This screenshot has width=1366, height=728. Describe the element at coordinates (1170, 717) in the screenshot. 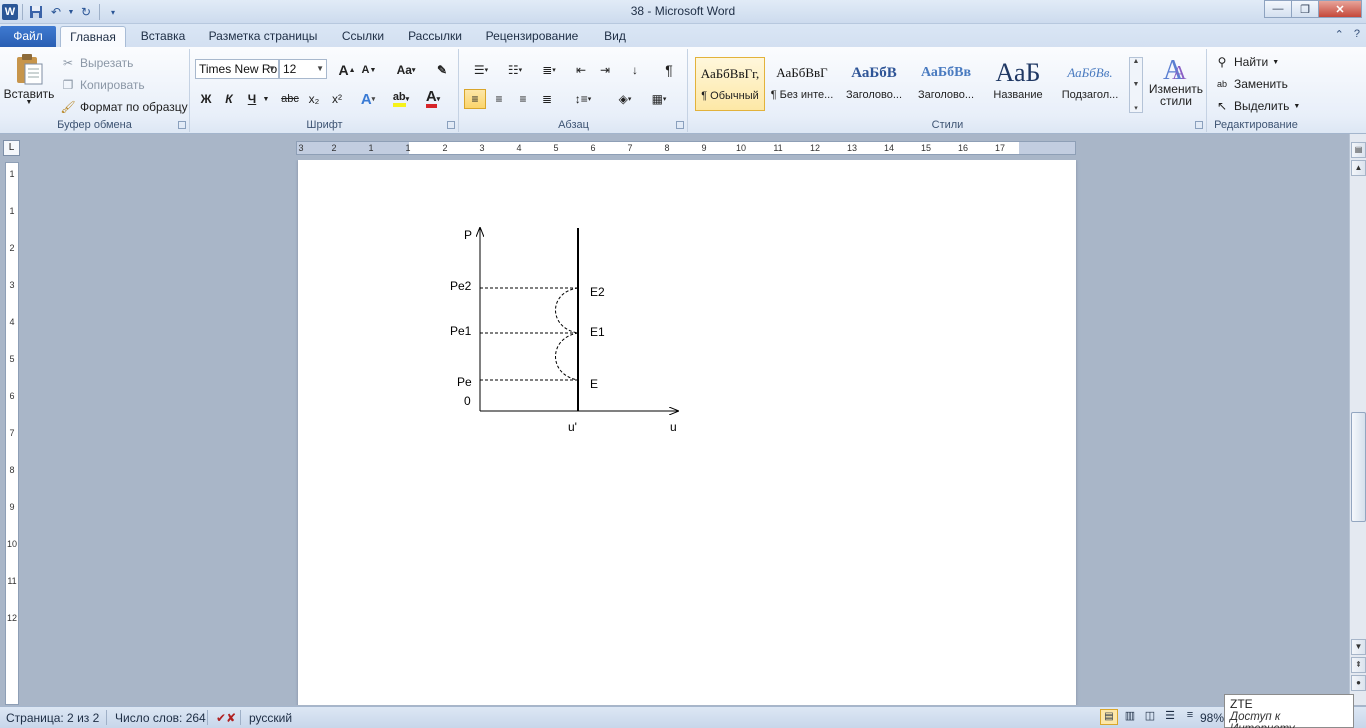

I see `outline-view-icon: ☰` at that location.